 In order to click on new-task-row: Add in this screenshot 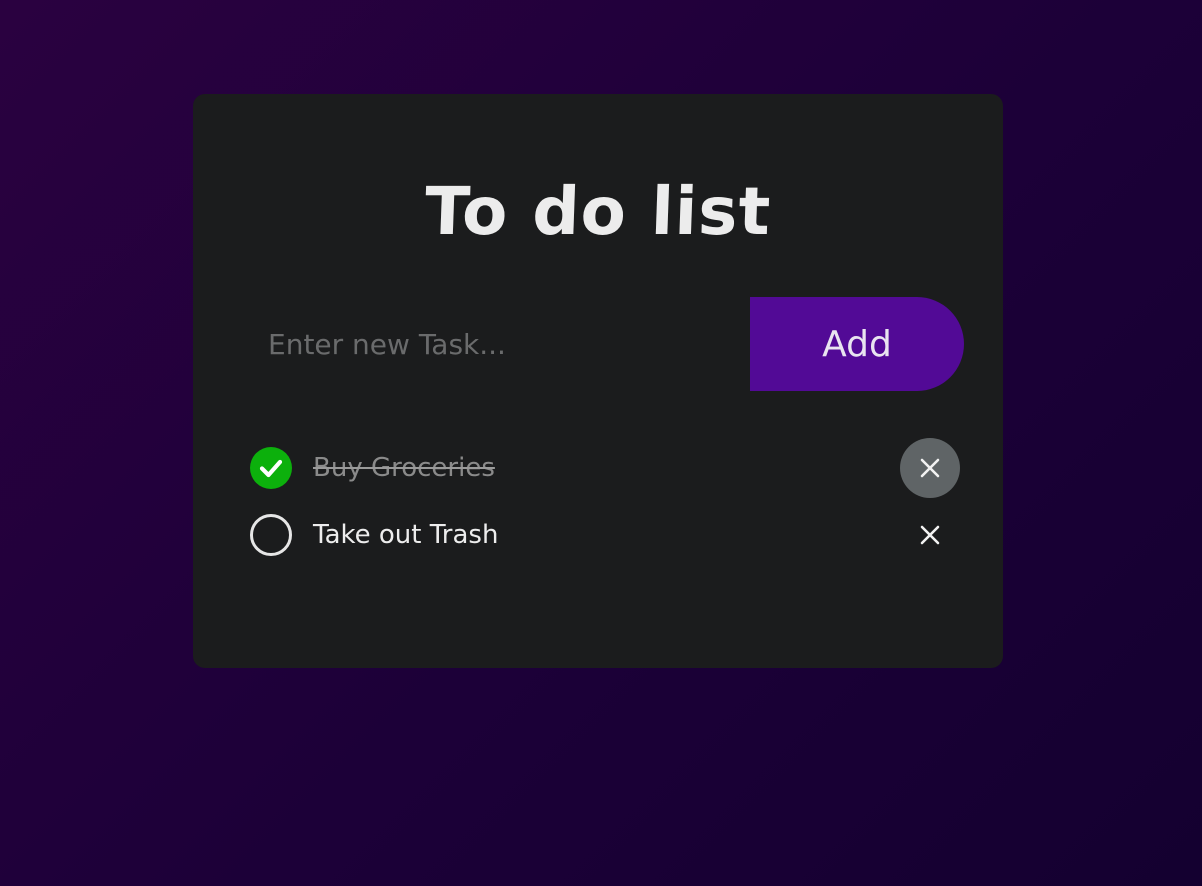, I will do `click(601, 344)`.